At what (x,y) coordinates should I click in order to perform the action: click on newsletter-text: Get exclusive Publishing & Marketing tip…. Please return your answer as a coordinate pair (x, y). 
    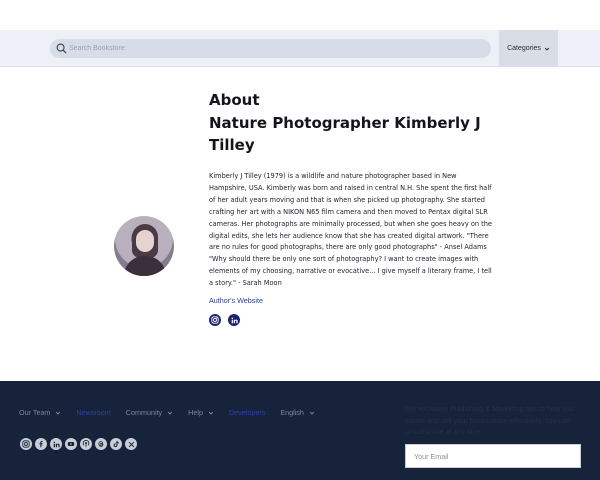
    Looking at the image, I should click on (489, 420).